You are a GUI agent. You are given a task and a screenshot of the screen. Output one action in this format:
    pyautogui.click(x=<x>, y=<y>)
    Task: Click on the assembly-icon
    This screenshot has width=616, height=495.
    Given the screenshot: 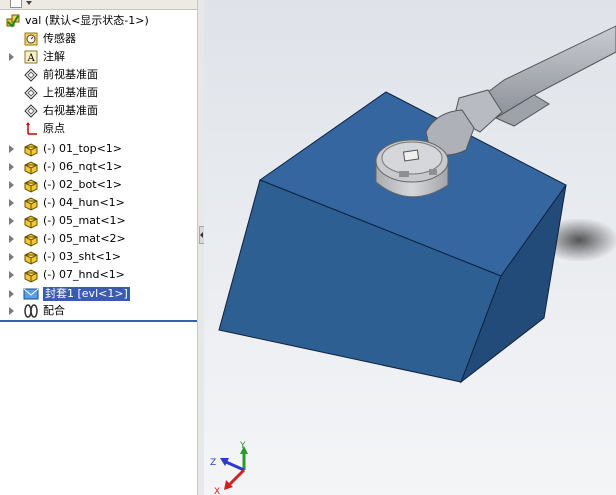 What is the action you would take?
    pyautogui.click(x=13, y=21)
    